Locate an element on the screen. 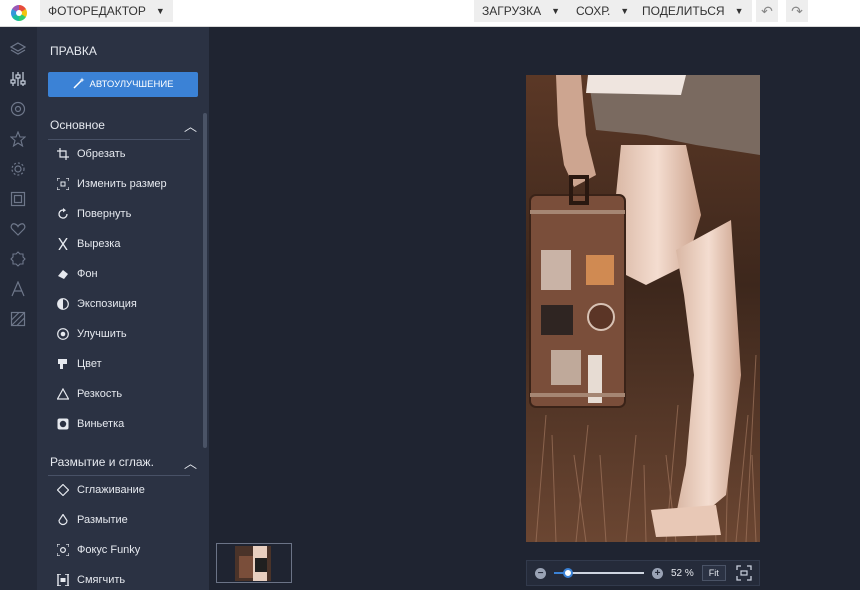  section-basic-title: Основное is located at coordinates (77, 125).